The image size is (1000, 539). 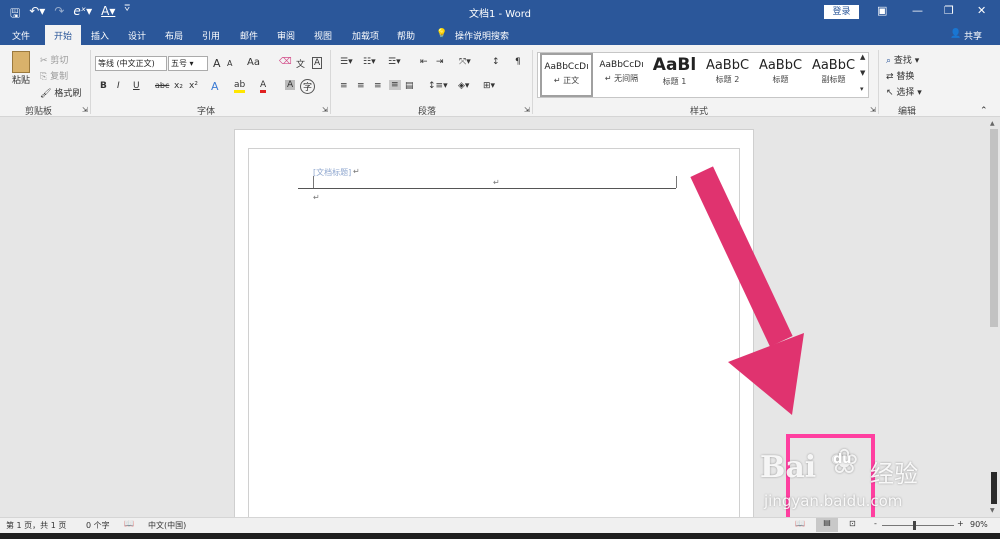 I want to click on asian-layout-icon: ⤧▾, so click(x=465, y=62).